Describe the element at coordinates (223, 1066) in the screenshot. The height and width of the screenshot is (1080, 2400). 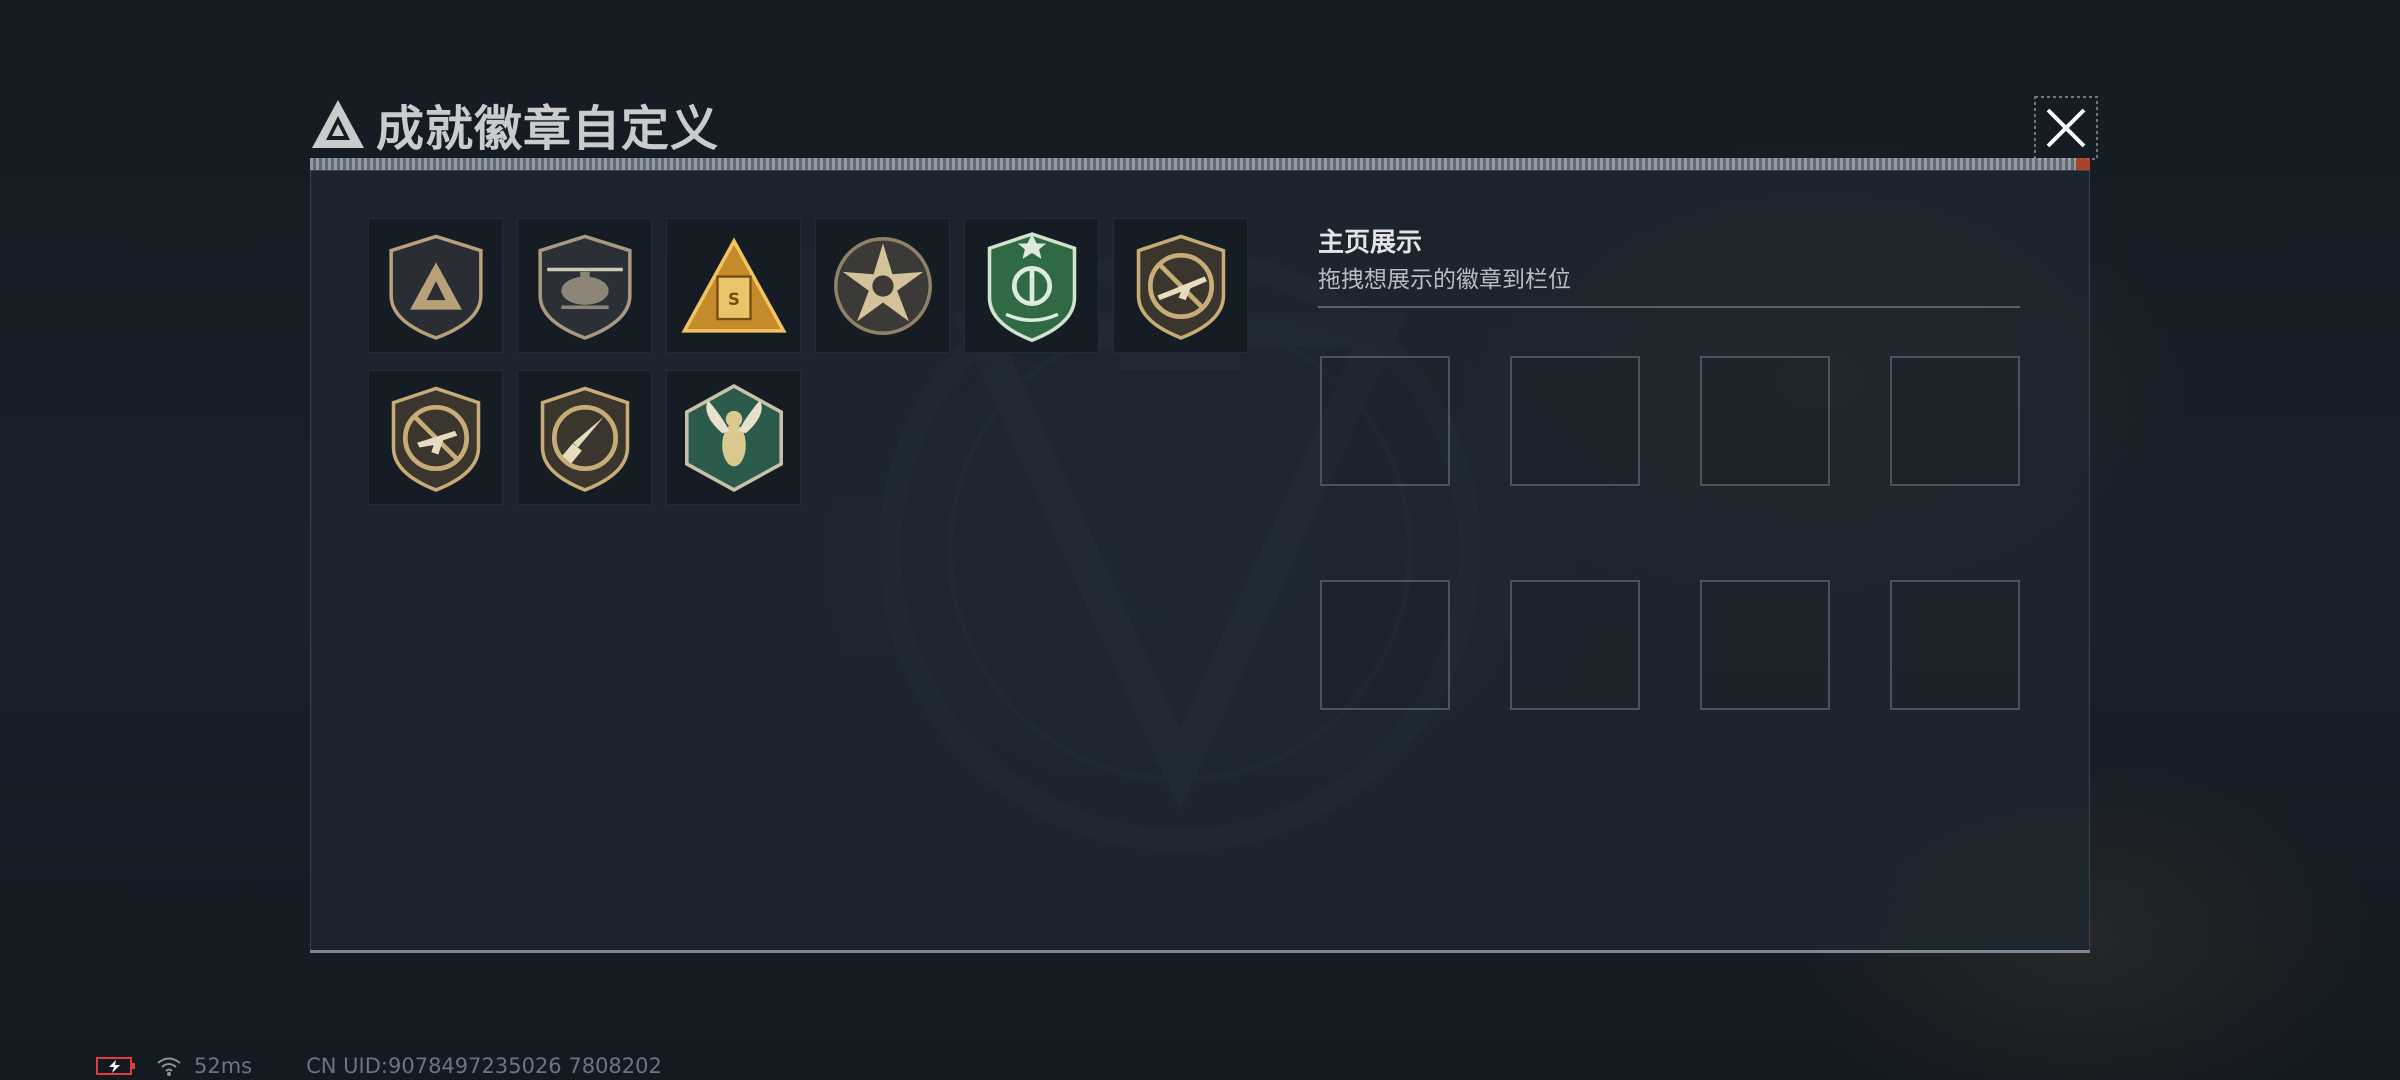
I see `ping-text: 52ms` at that location.